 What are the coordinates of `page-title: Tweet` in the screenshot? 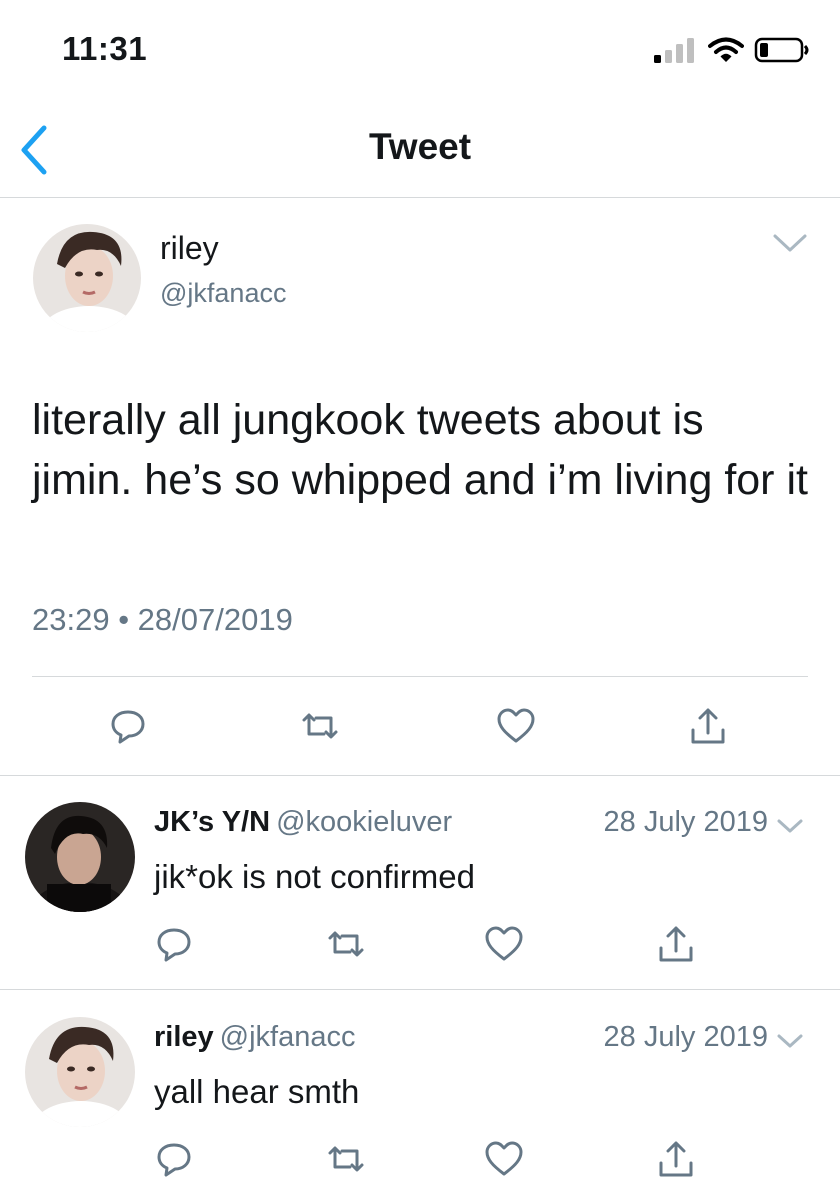 It's located at (420, 146).